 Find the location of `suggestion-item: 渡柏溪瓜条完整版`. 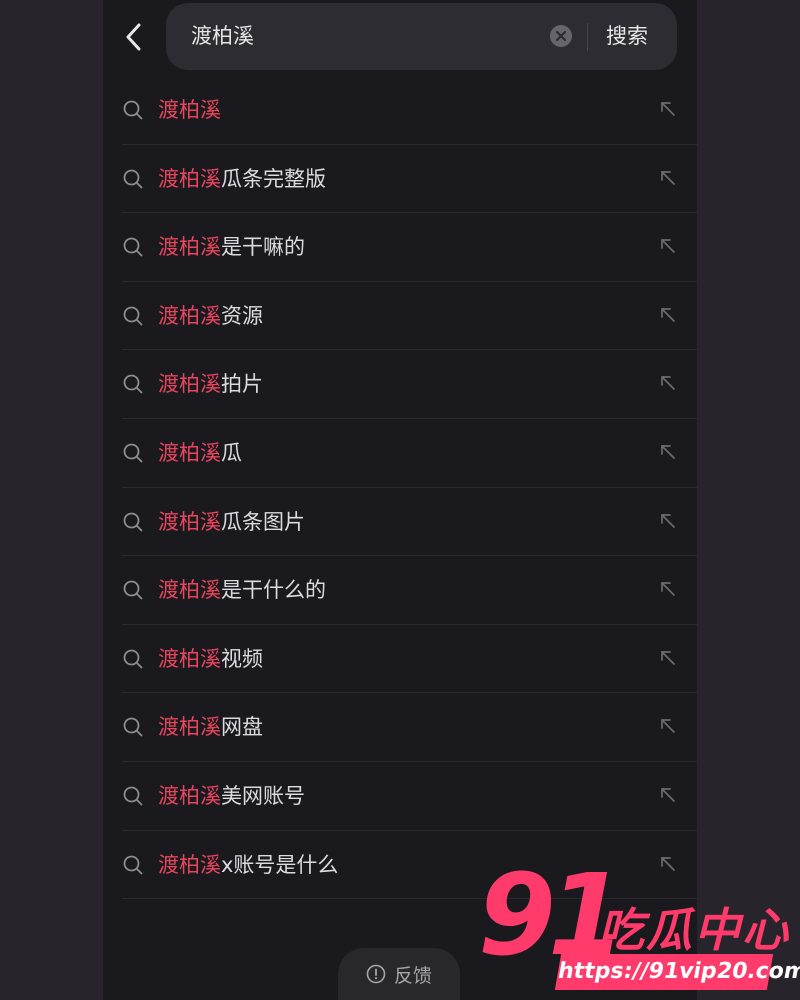

suggestion-item: 渡柏溪瓜条完整版 is located at coordinates (409, 179).